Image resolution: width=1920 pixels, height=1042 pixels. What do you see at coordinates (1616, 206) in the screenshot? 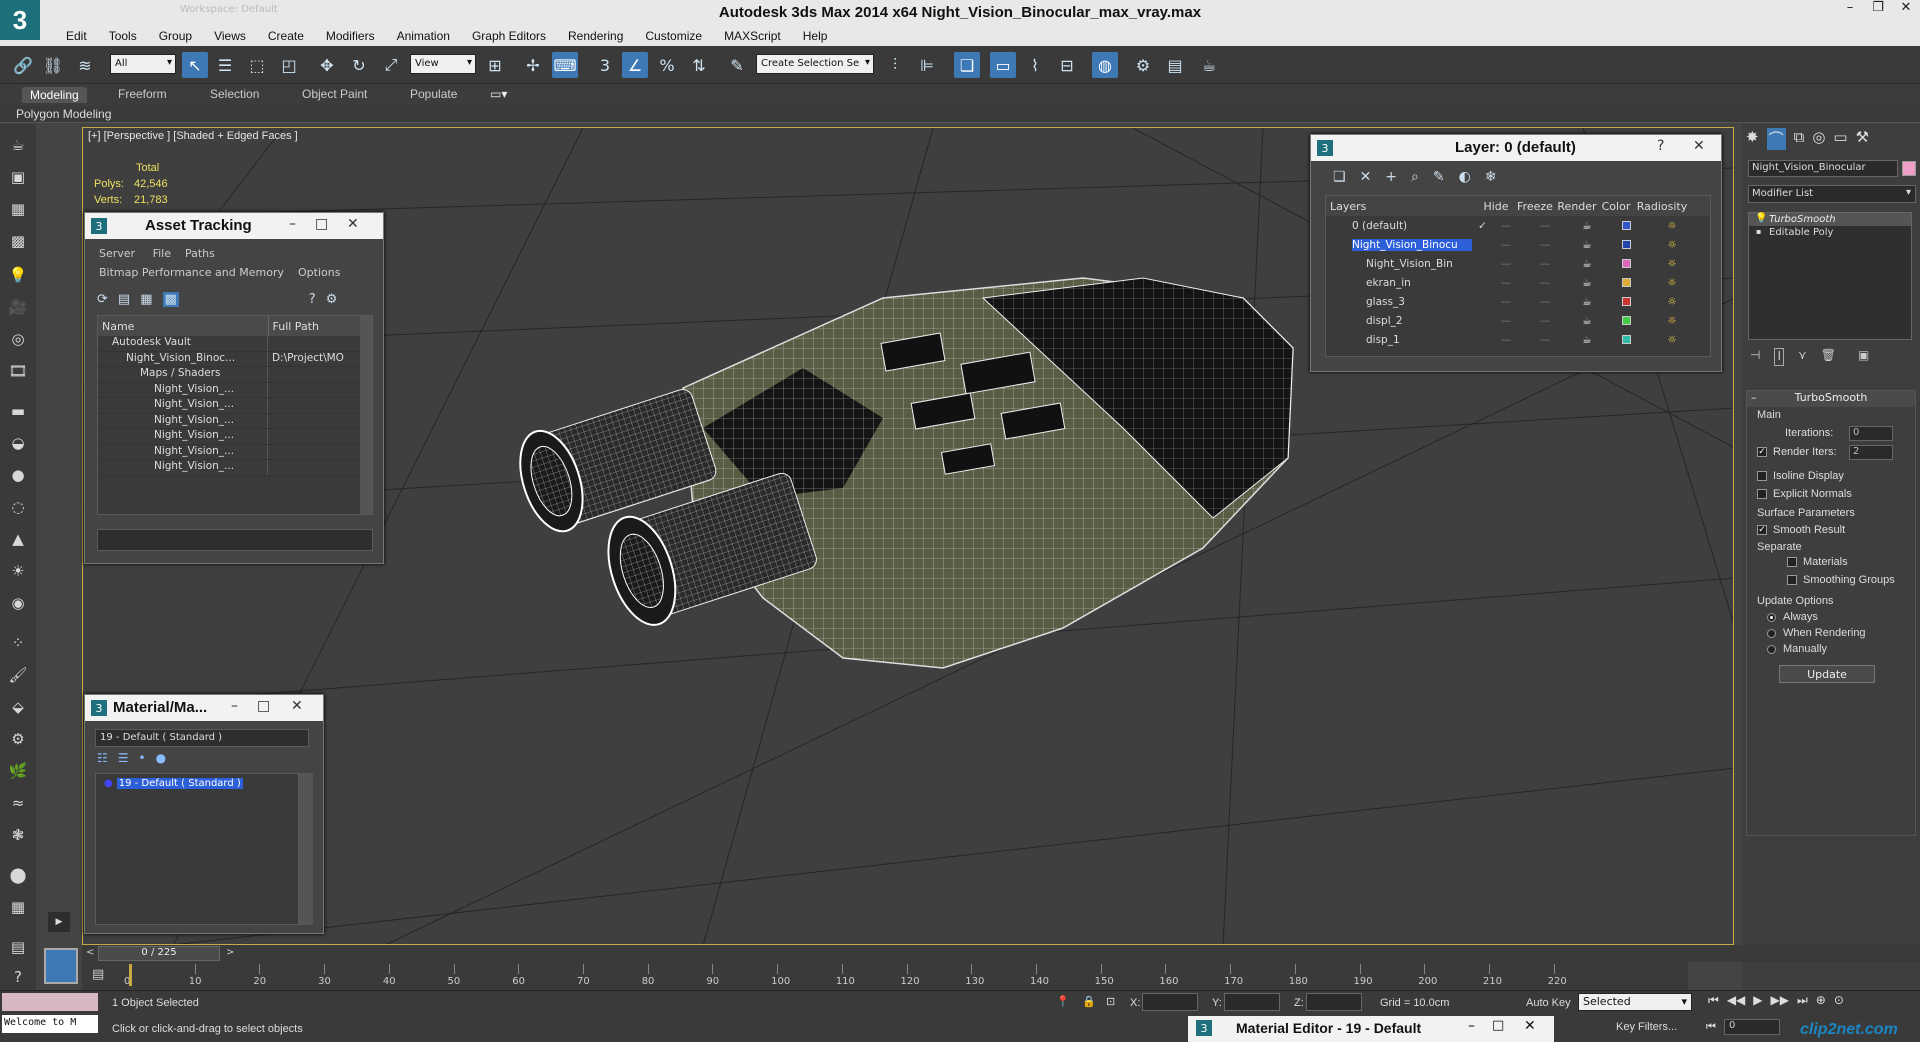
I see `col-color: Color` at bounding box center [1616, 206].